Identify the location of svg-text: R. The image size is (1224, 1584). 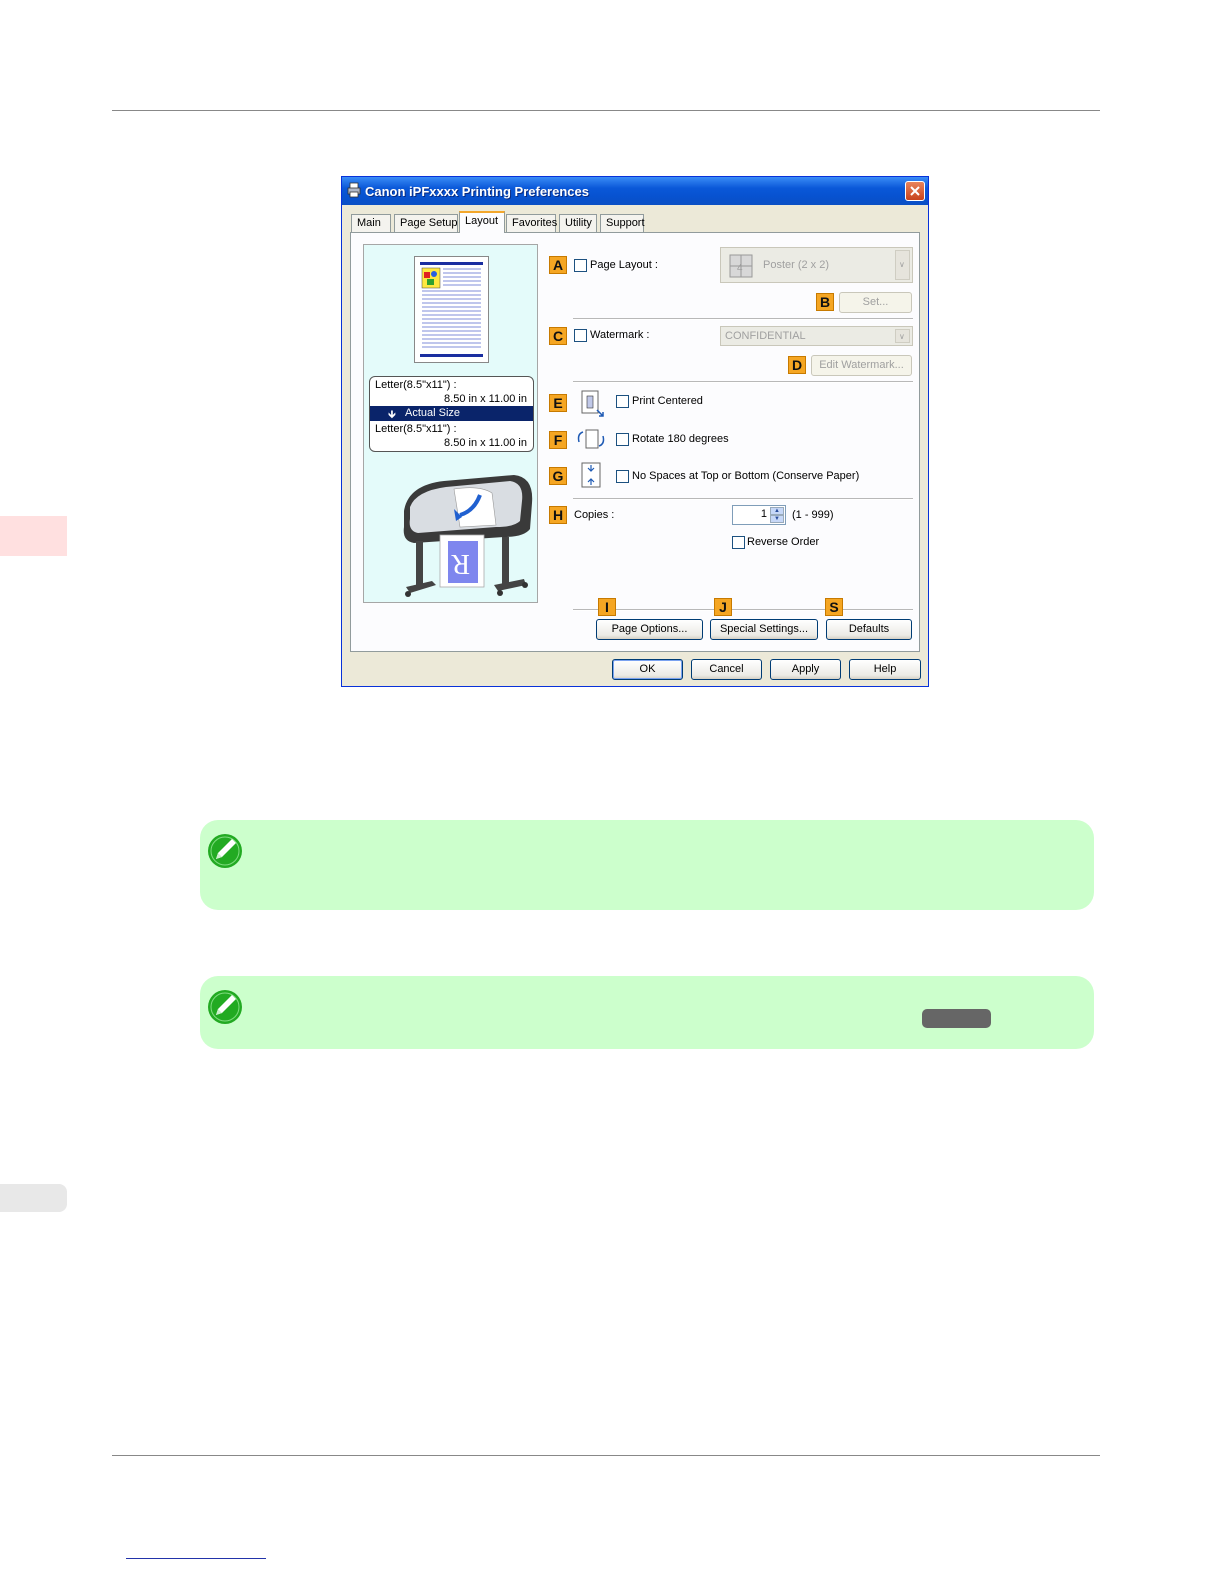
(460, 563).